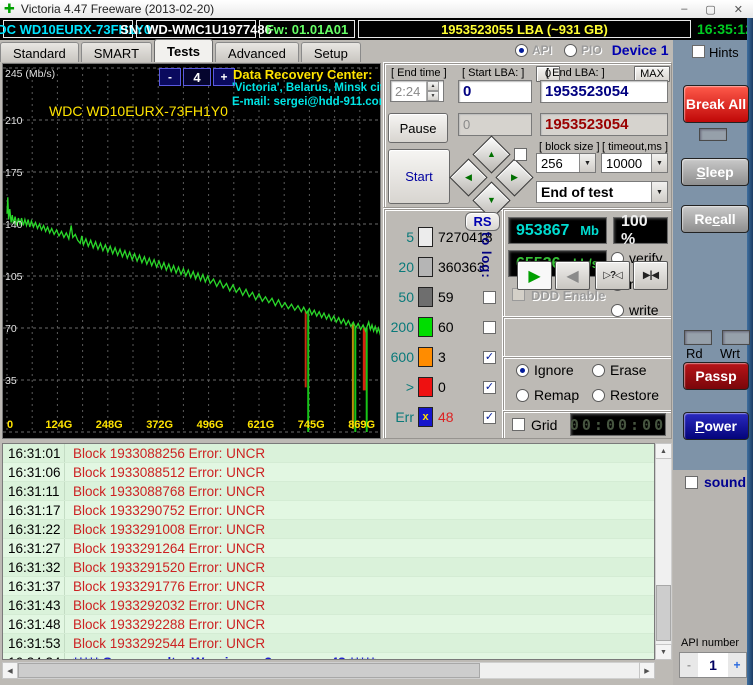  Describe the element at coordinates (602, 192) in the screenshot. I see `end-action-select: End of test ▼` at that location.